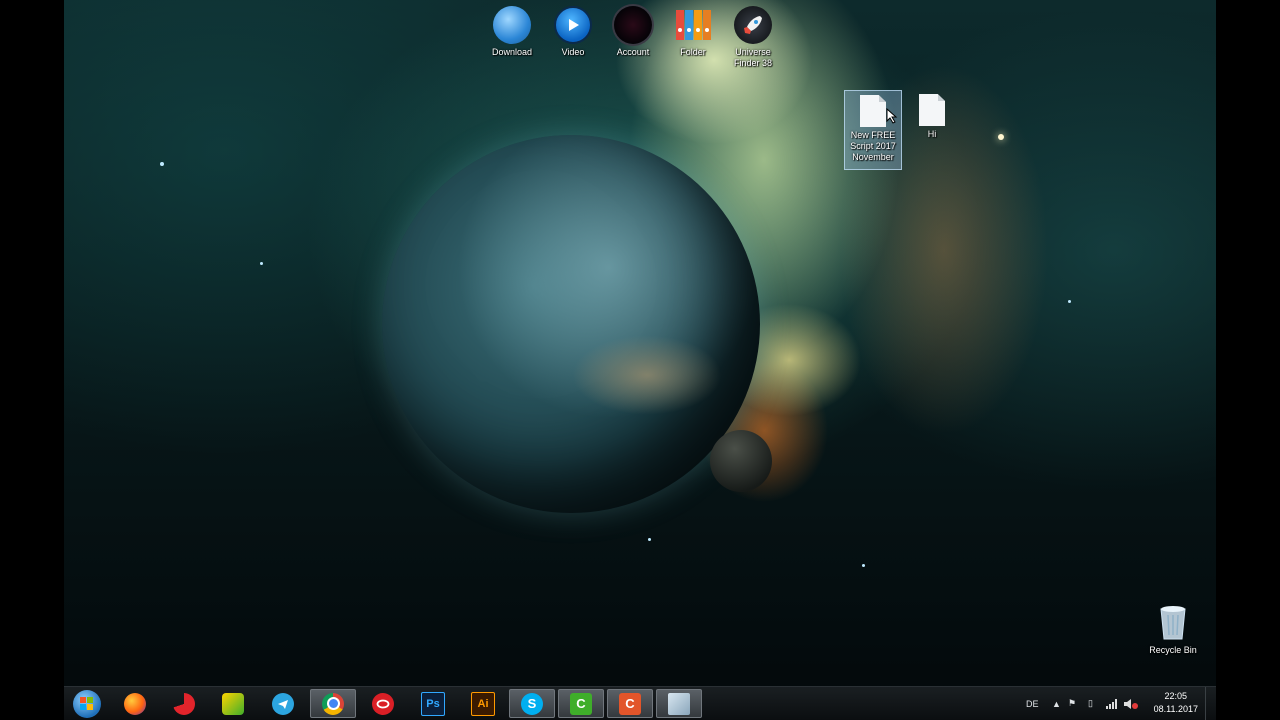  What do you see at coordinates (753, 25) in the screenshot?
I see `rocket-icon` at bounding box center [753, 25].